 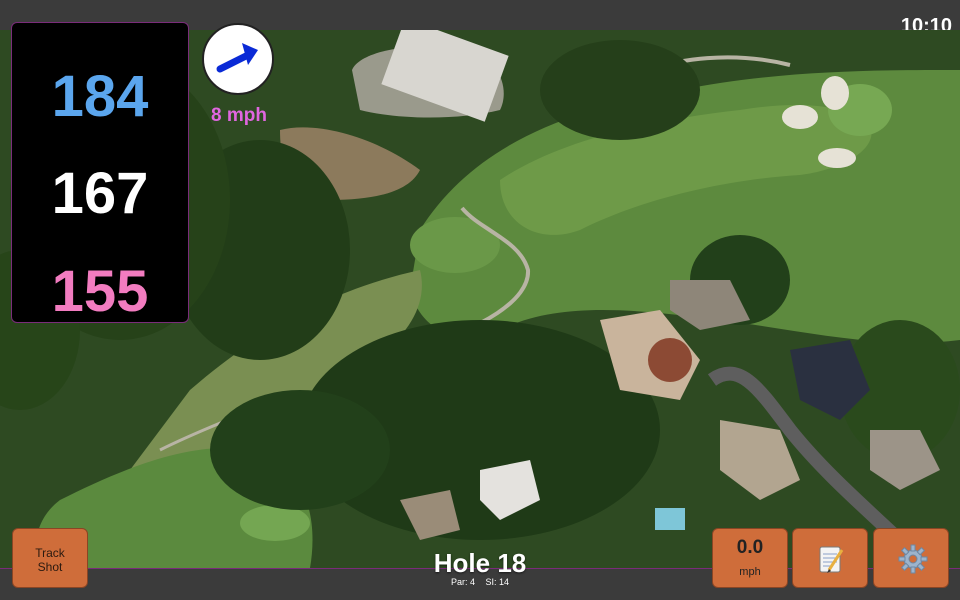 I want to click on hole-title: Hole 18, so click(x=480, y=563).